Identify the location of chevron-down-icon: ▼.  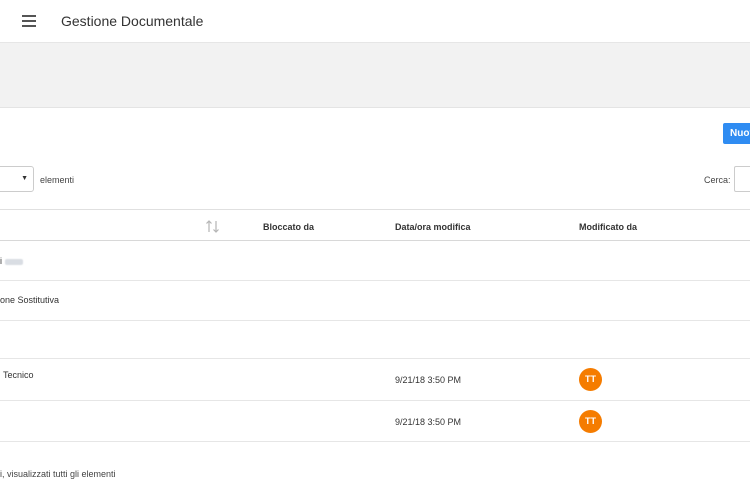
(24, 178).